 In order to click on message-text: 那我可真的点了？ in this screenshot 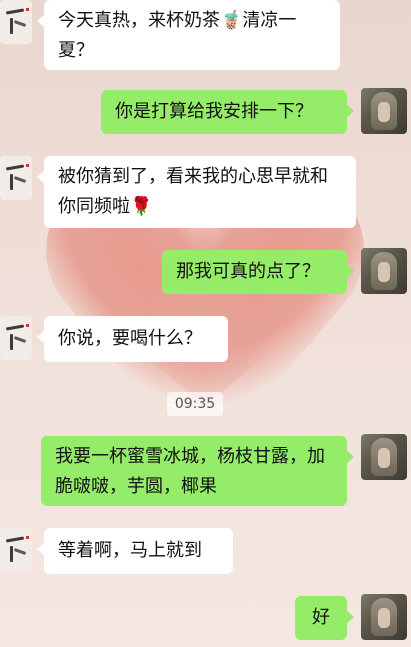, I will do `click(248, 271)`.